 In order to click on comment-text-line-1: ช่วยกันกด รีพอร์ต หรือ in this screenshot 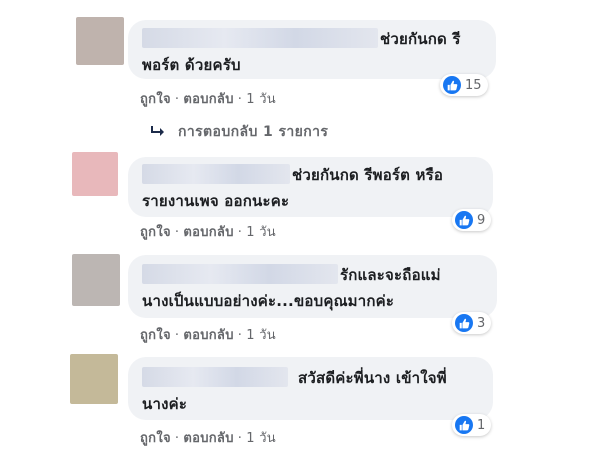, I will do `click(310, 175)`.